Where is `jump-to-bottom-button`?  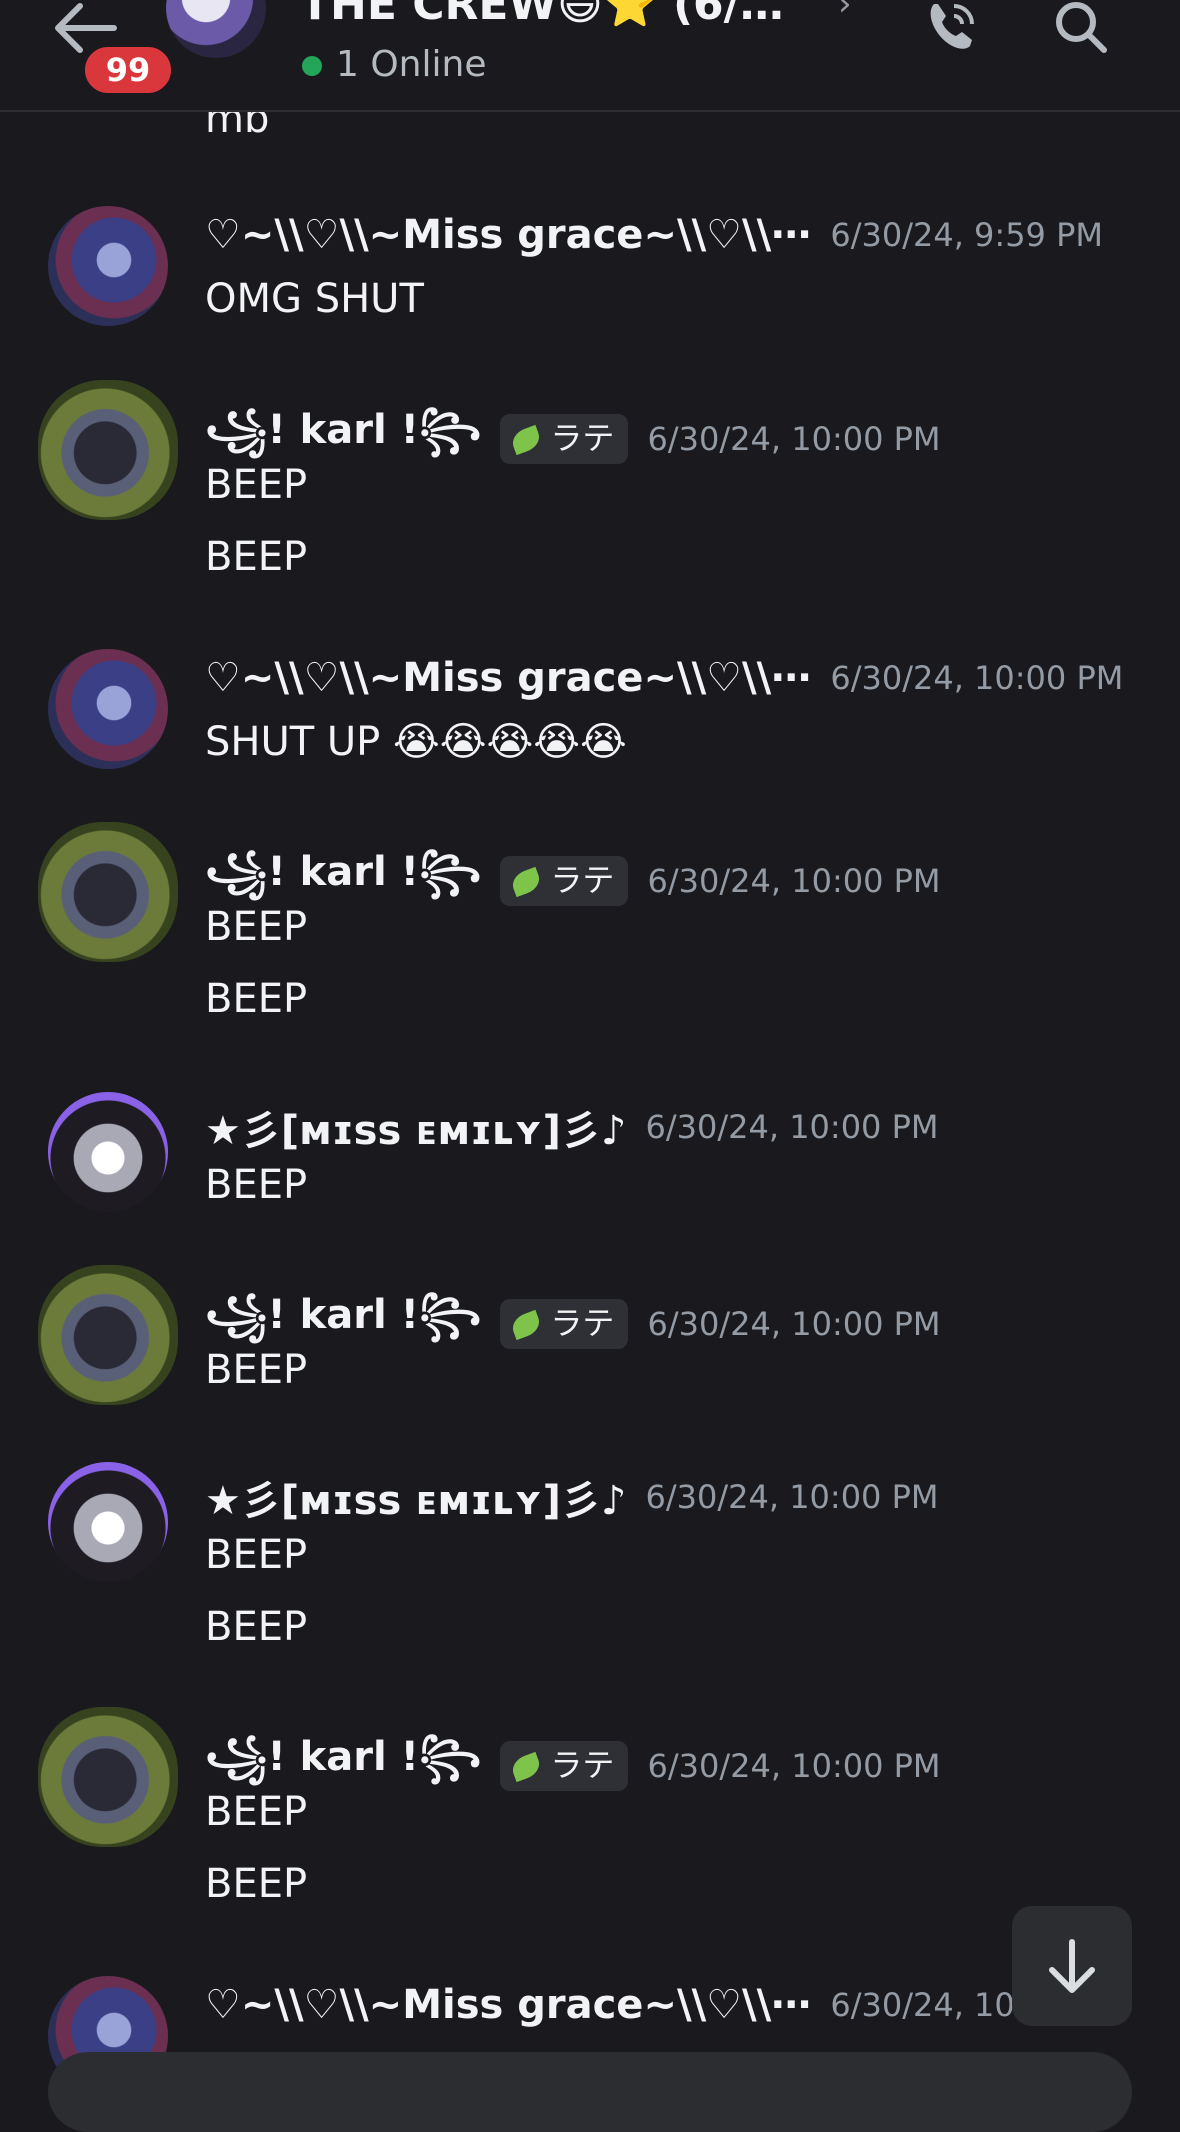
jump-to-bottom-button is located at coordinates (1072, 1966).